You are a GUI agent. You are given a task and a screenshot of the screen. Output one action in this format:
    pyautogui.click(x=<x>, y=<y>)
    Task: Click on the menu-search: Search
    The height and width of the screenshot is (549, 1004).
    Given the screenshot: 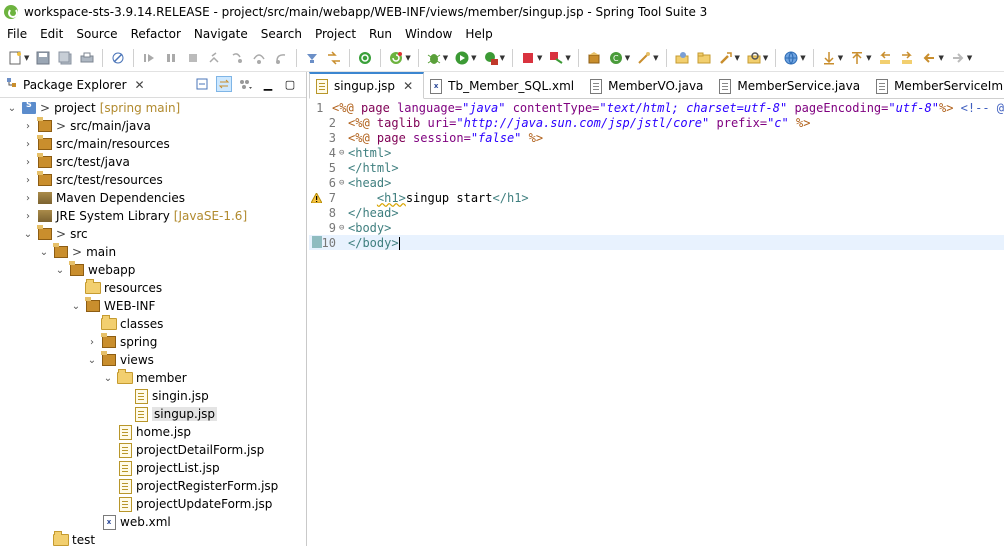 What is the action you would take?
    pyautogui.click(x=281, y=34)
    